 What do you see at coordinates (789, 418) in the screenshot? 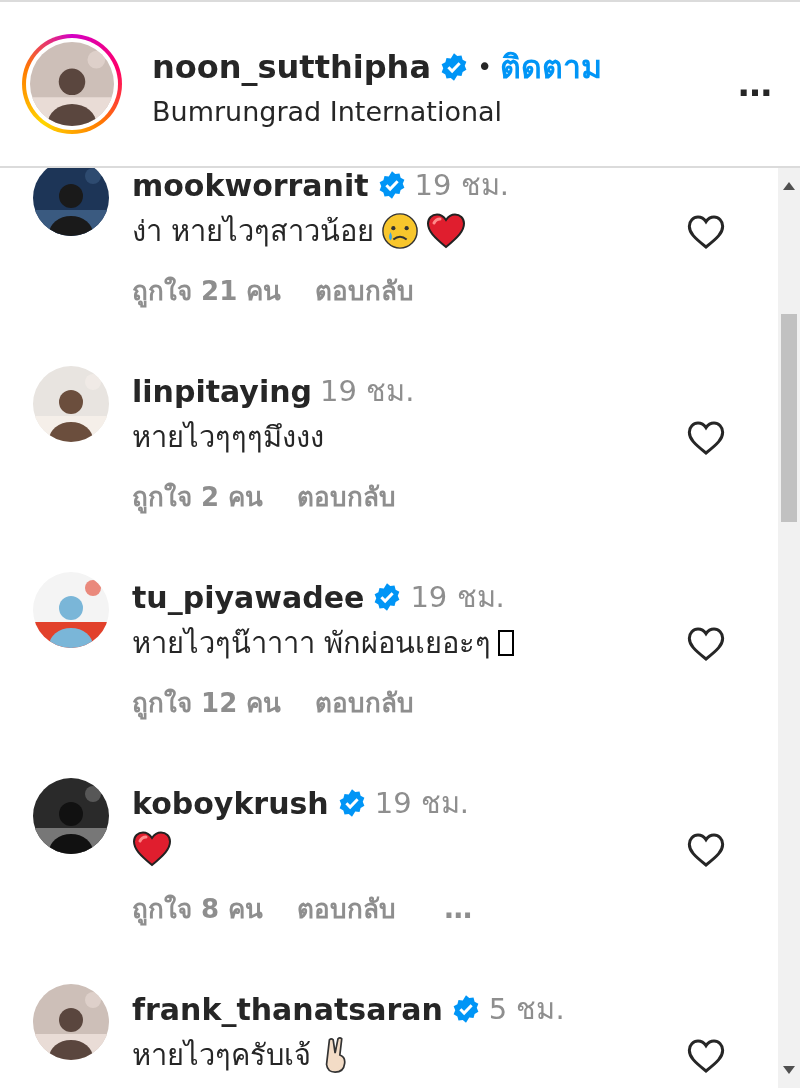
I see `scrollbar-thumb` at bounding box center [789, 418].